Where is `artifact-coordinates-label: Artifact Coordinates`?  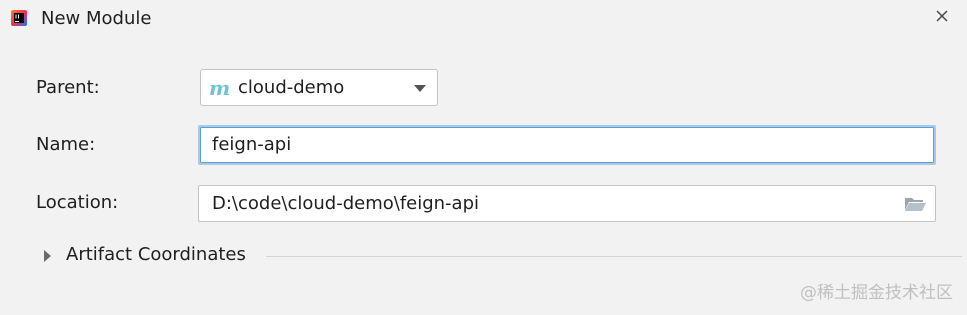
artifact-coordinates-label: Artifact Coordinates is located at coordinates (156, 254).